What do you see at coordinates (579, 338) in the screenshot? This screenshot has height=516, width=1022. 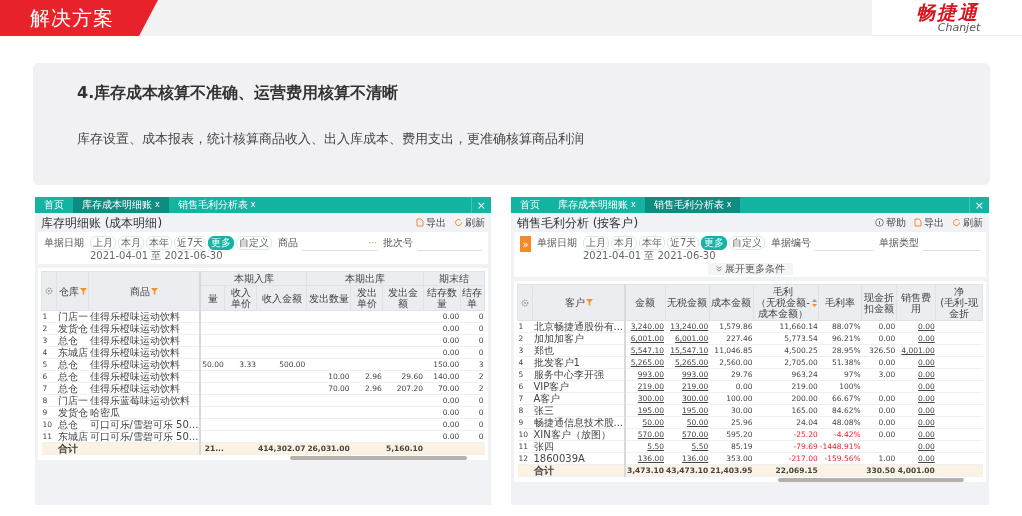 I see `table-cell: 加加加客户` at bounding box center [579, 338].